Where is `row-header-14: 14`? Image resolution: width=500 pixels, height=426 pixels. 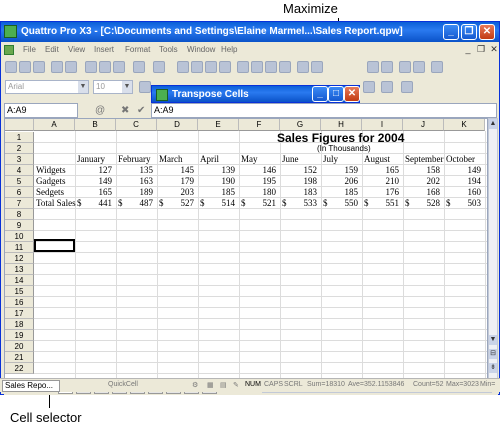 row-header-14: 14 is located at coordinates (19, 280).